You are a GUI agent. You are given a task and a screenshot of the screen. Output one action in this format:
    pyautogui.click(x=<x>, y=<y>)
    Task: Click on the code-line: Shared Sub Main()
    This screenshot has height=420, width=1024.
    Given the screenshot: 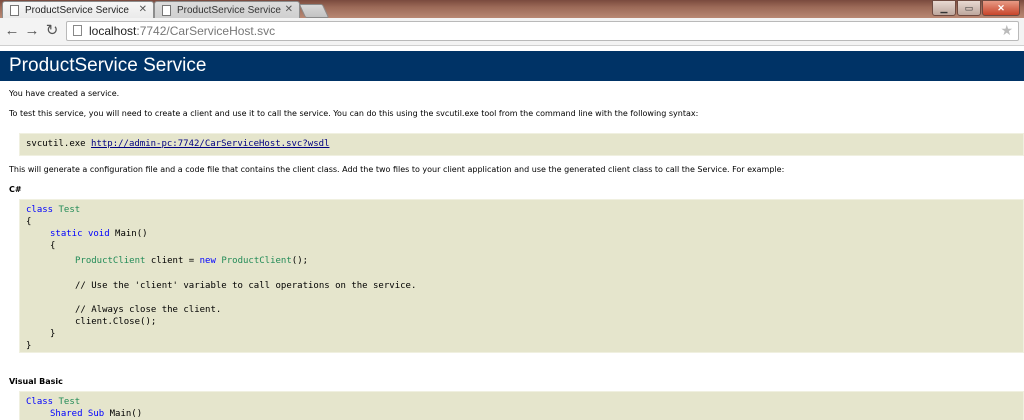 What is the action you would take?
    pyautogui.click(x=96, y=414)
    